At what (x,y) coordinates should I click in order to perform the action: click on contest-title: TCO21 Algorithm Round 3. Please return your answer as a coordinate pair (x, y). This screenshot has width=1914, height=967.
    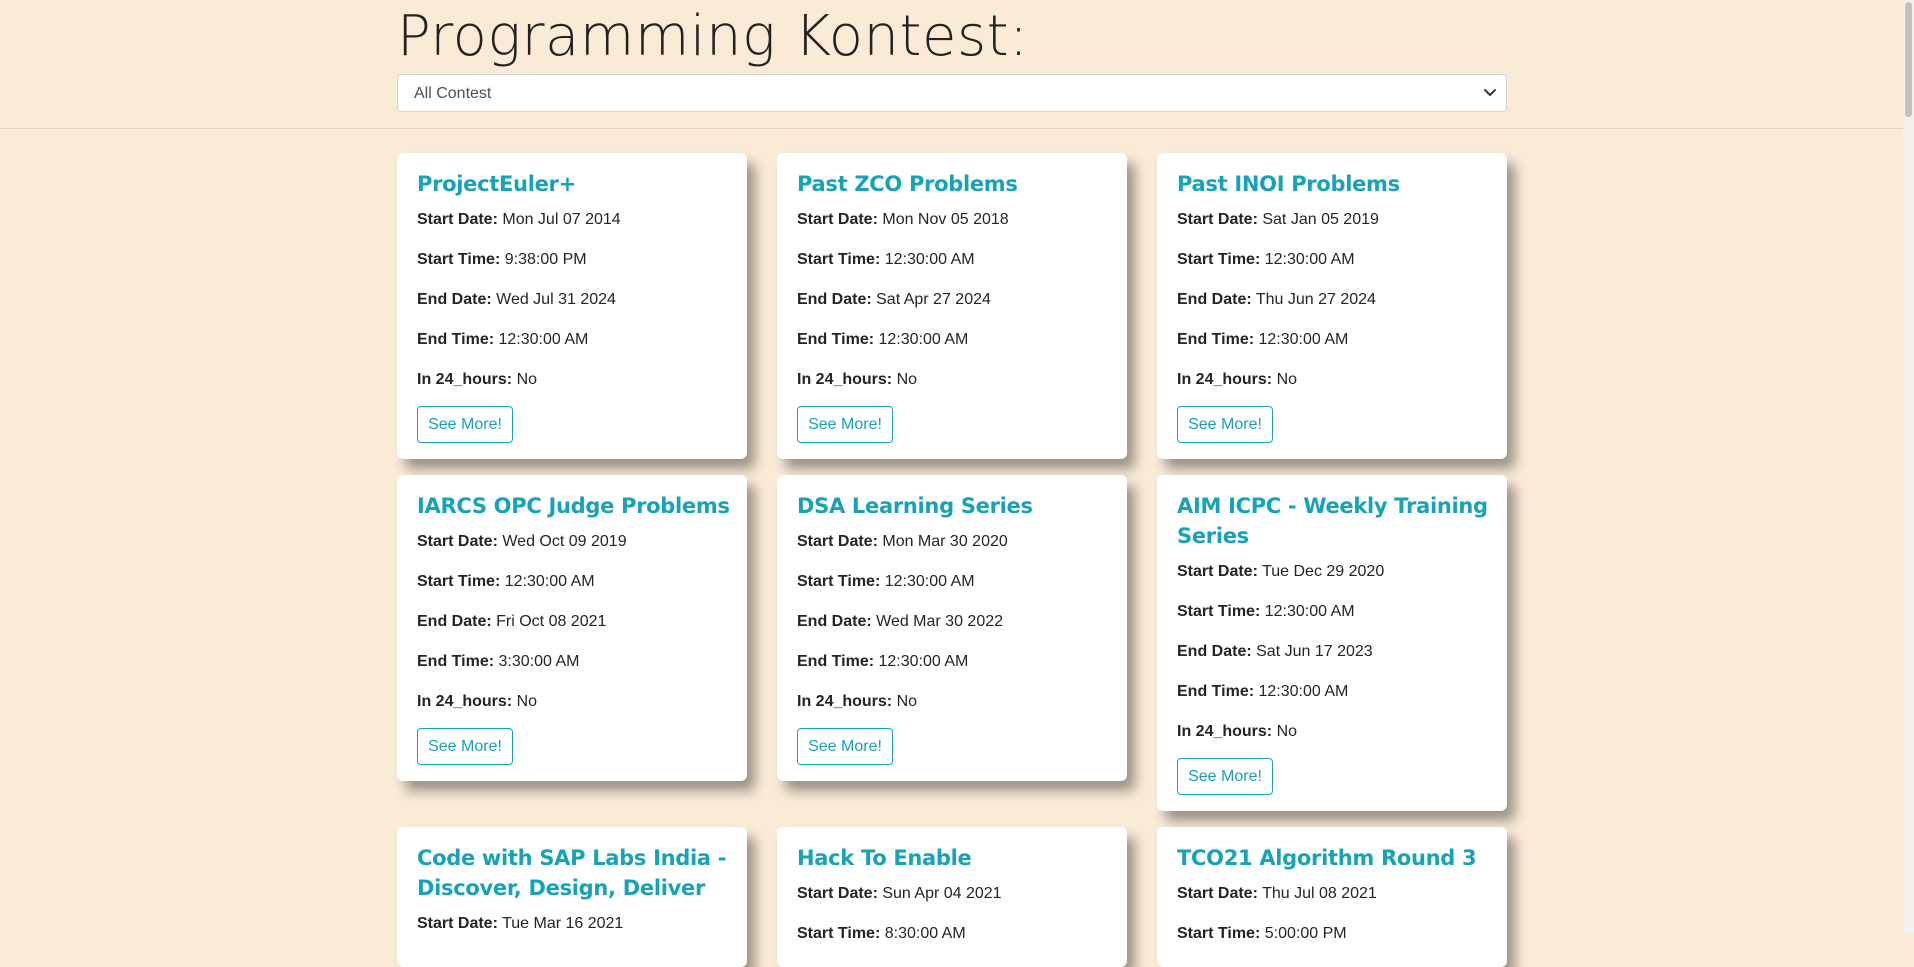
    Looking at the image, I should click on (1327, 858).